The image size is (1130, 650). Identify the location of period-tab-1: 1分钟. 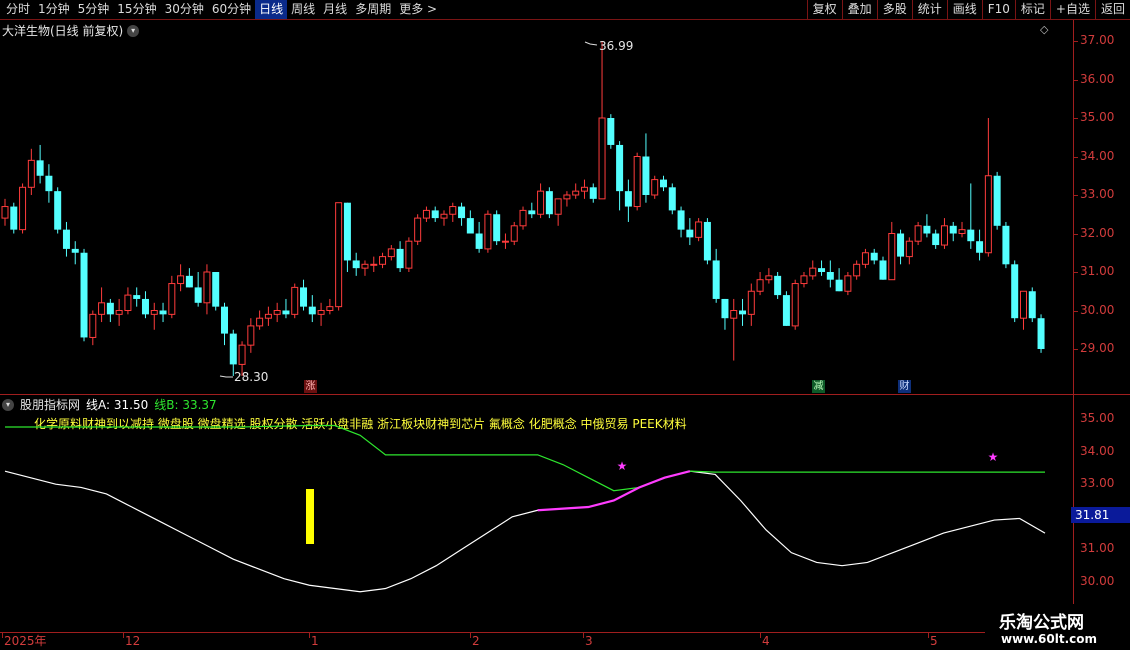
(54, 9).